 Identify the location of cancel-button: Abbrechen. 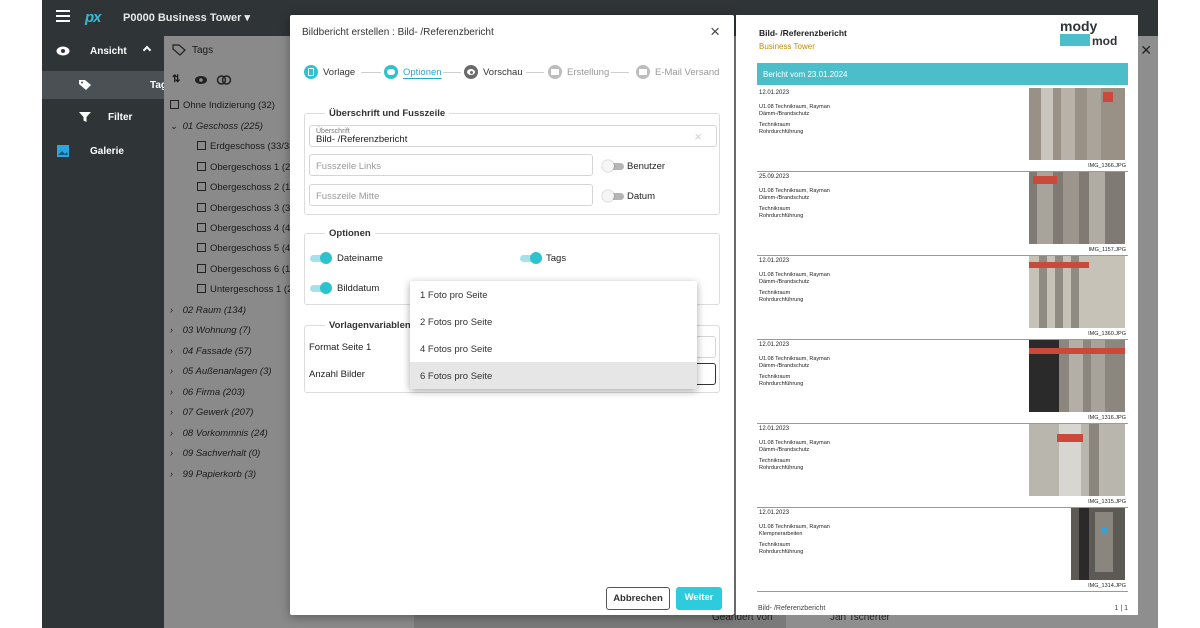
(638, 598).